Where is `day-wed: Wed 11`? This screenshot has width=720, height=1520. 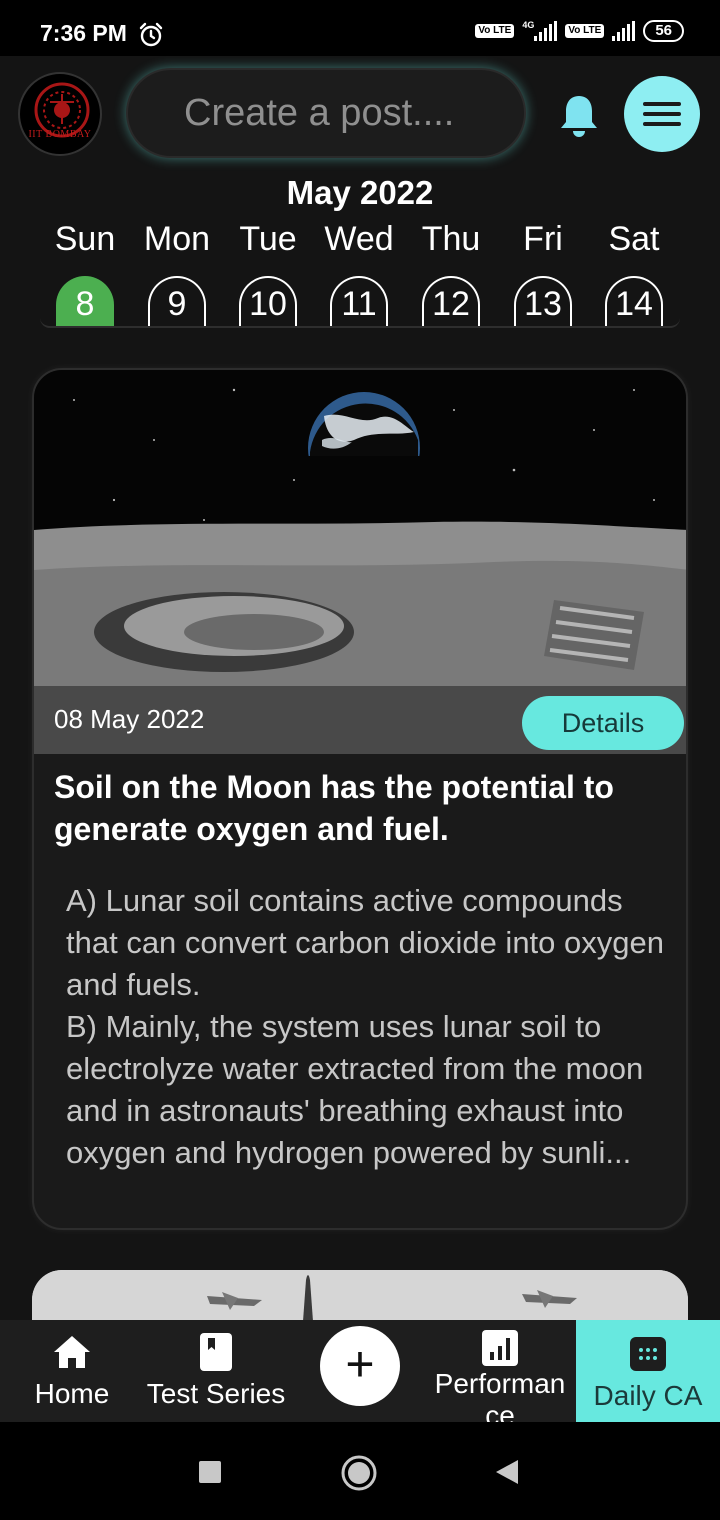 day-wed: Wed 11 is located at coordinates (359, 273).